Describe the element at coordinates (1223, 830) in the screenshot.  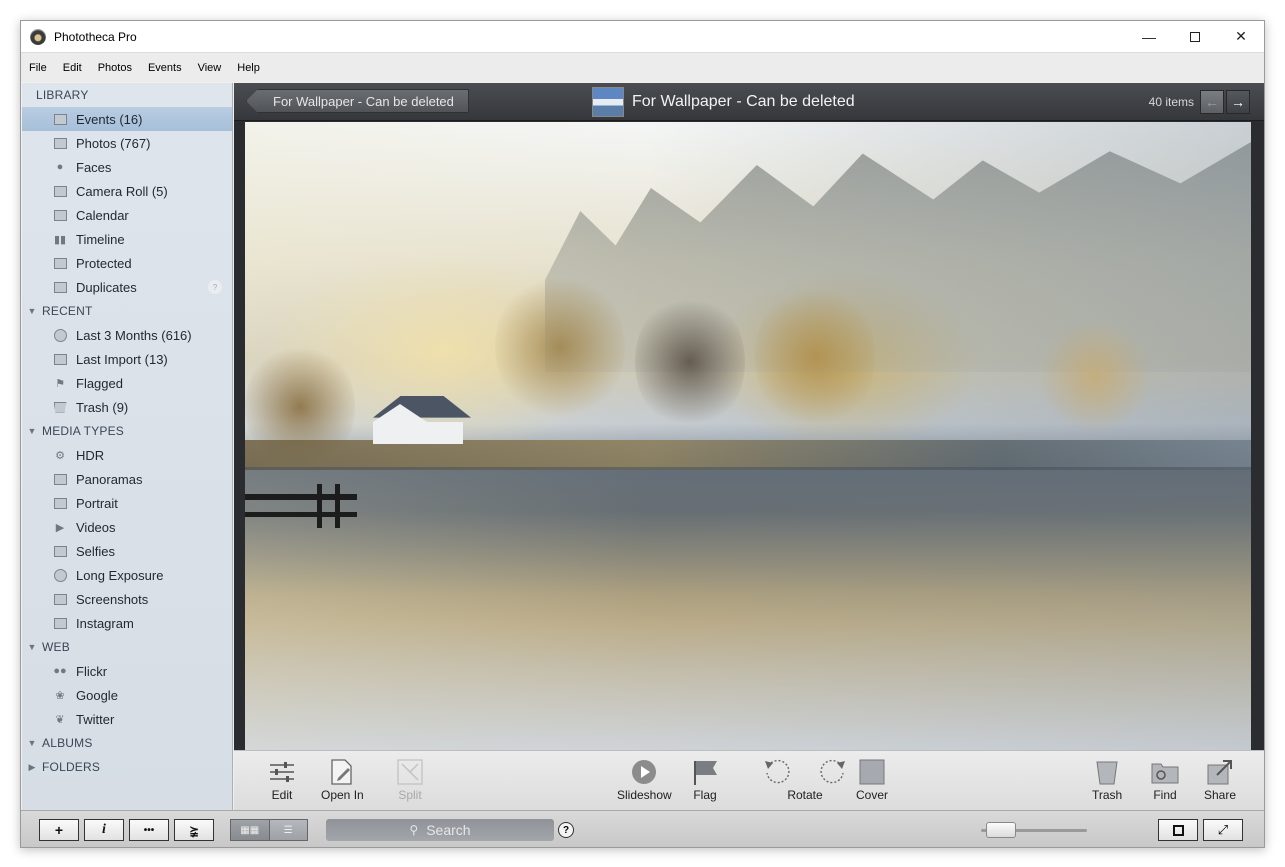
I see `fullscreen-button: ⤢` at that location.